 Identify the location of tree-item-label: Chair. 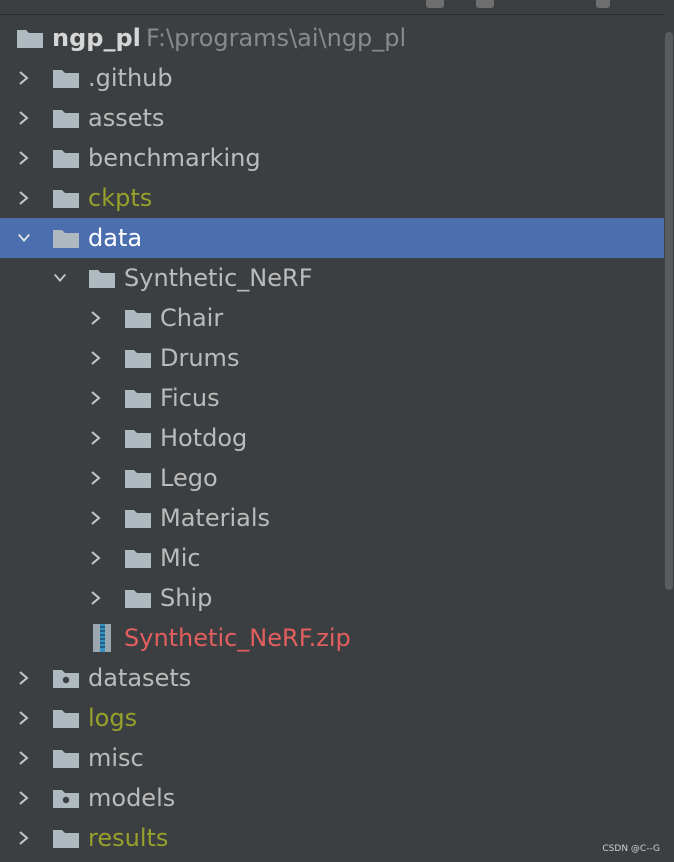
(192, 318).